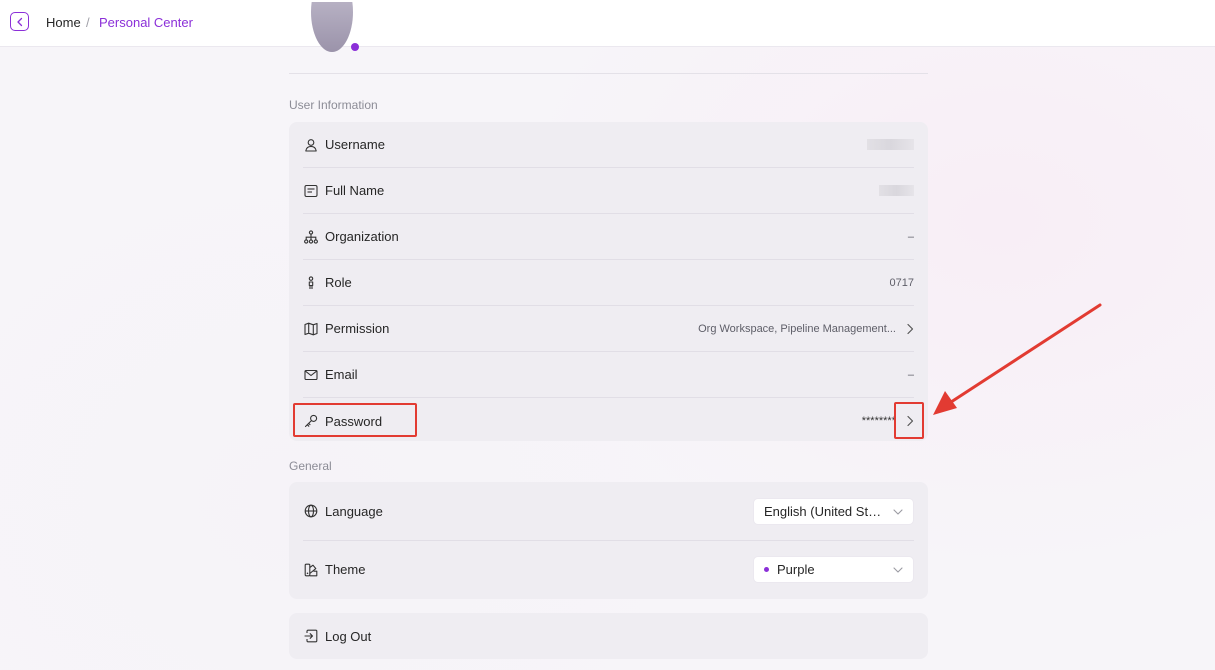 Image resolution: width=1215 pixels, height=670 pixels. I want to click on row-language: Language English (United States), so click(608, 511).